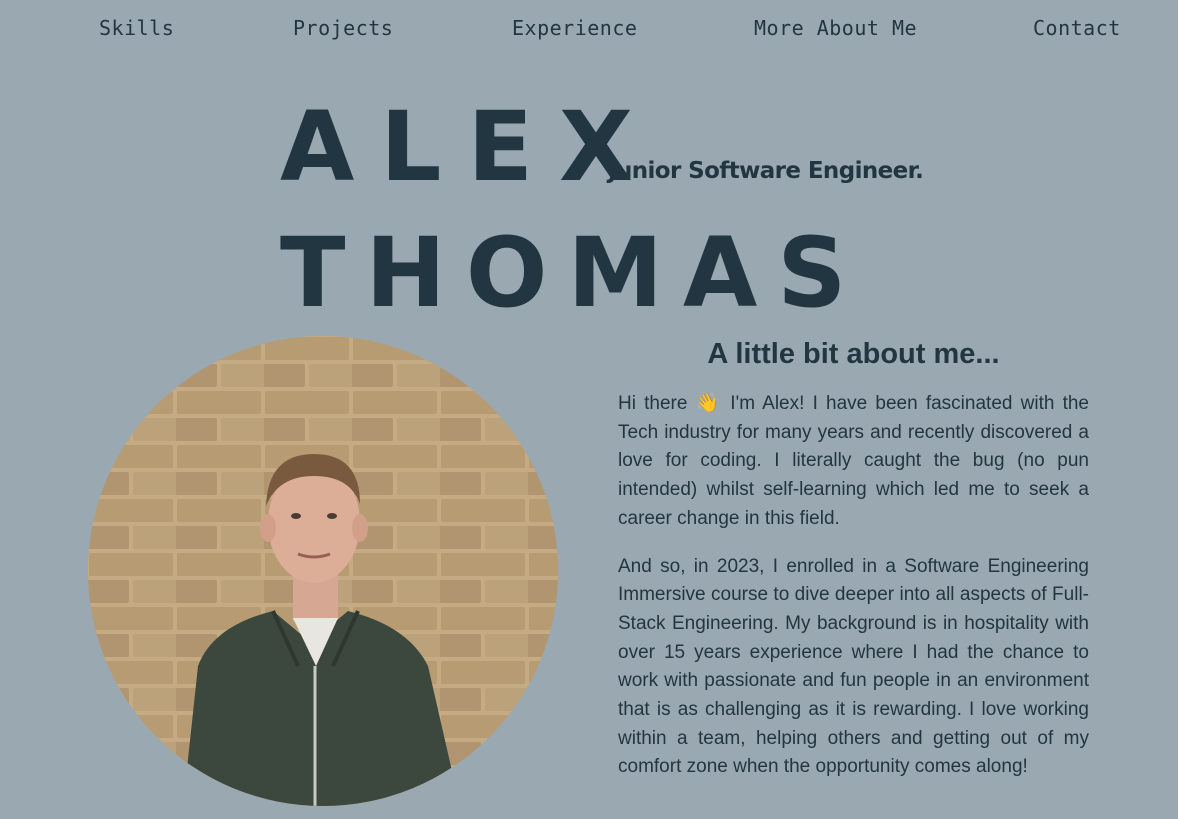  I want to click on hero-tagline: Junior Software Engineer., so click(766, 171).